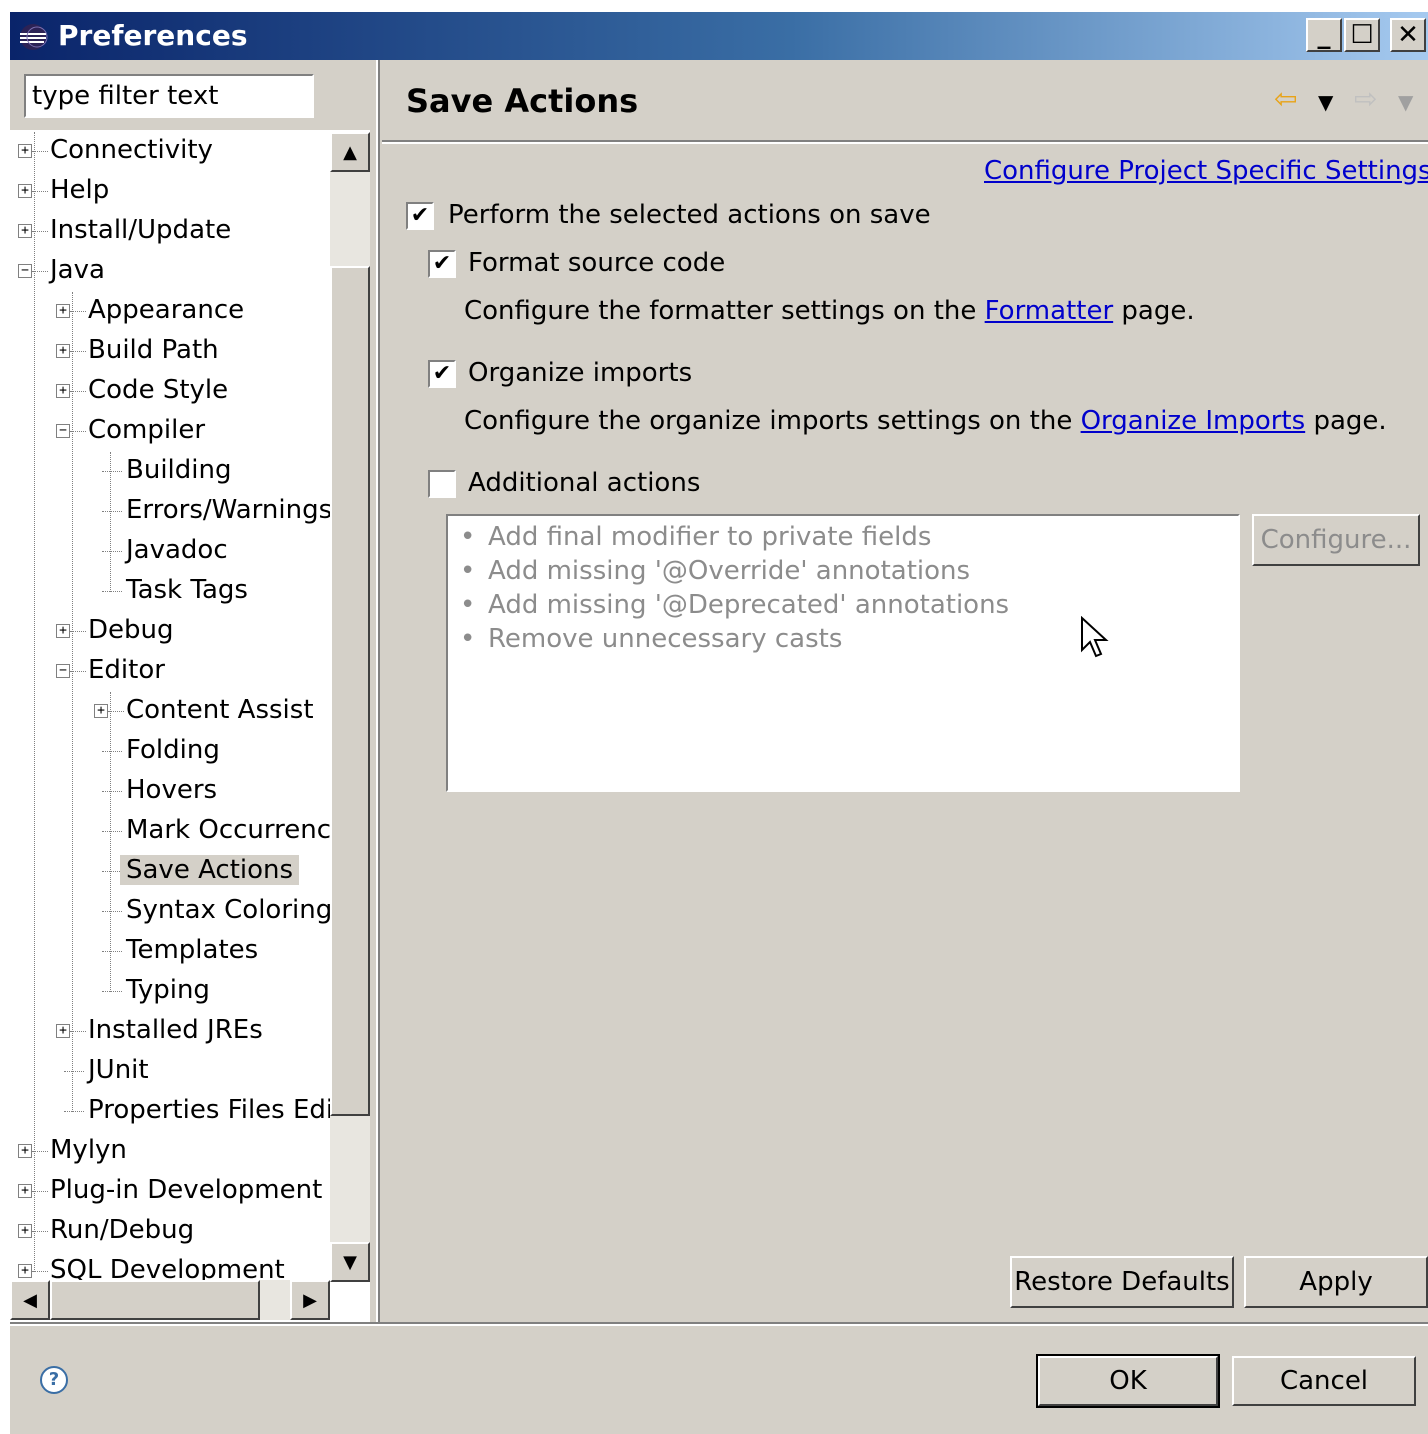 This screenshot has height=1434, width=1428. I want to click on scroll-down-button: ▼, so click(350, 1262).